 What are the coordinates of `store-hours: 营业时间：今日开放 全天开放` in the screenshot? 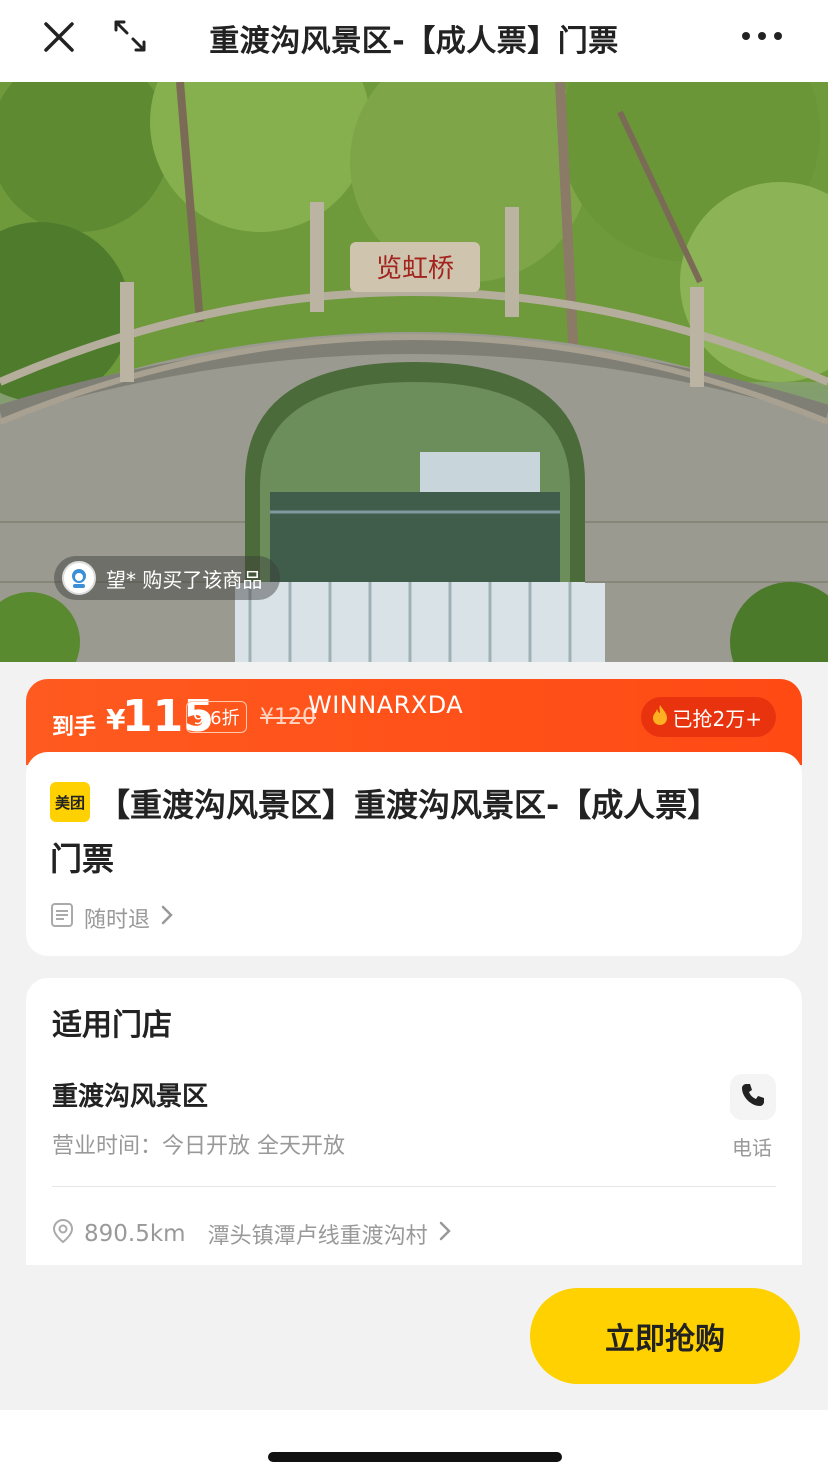 It's located at (198, 1146).